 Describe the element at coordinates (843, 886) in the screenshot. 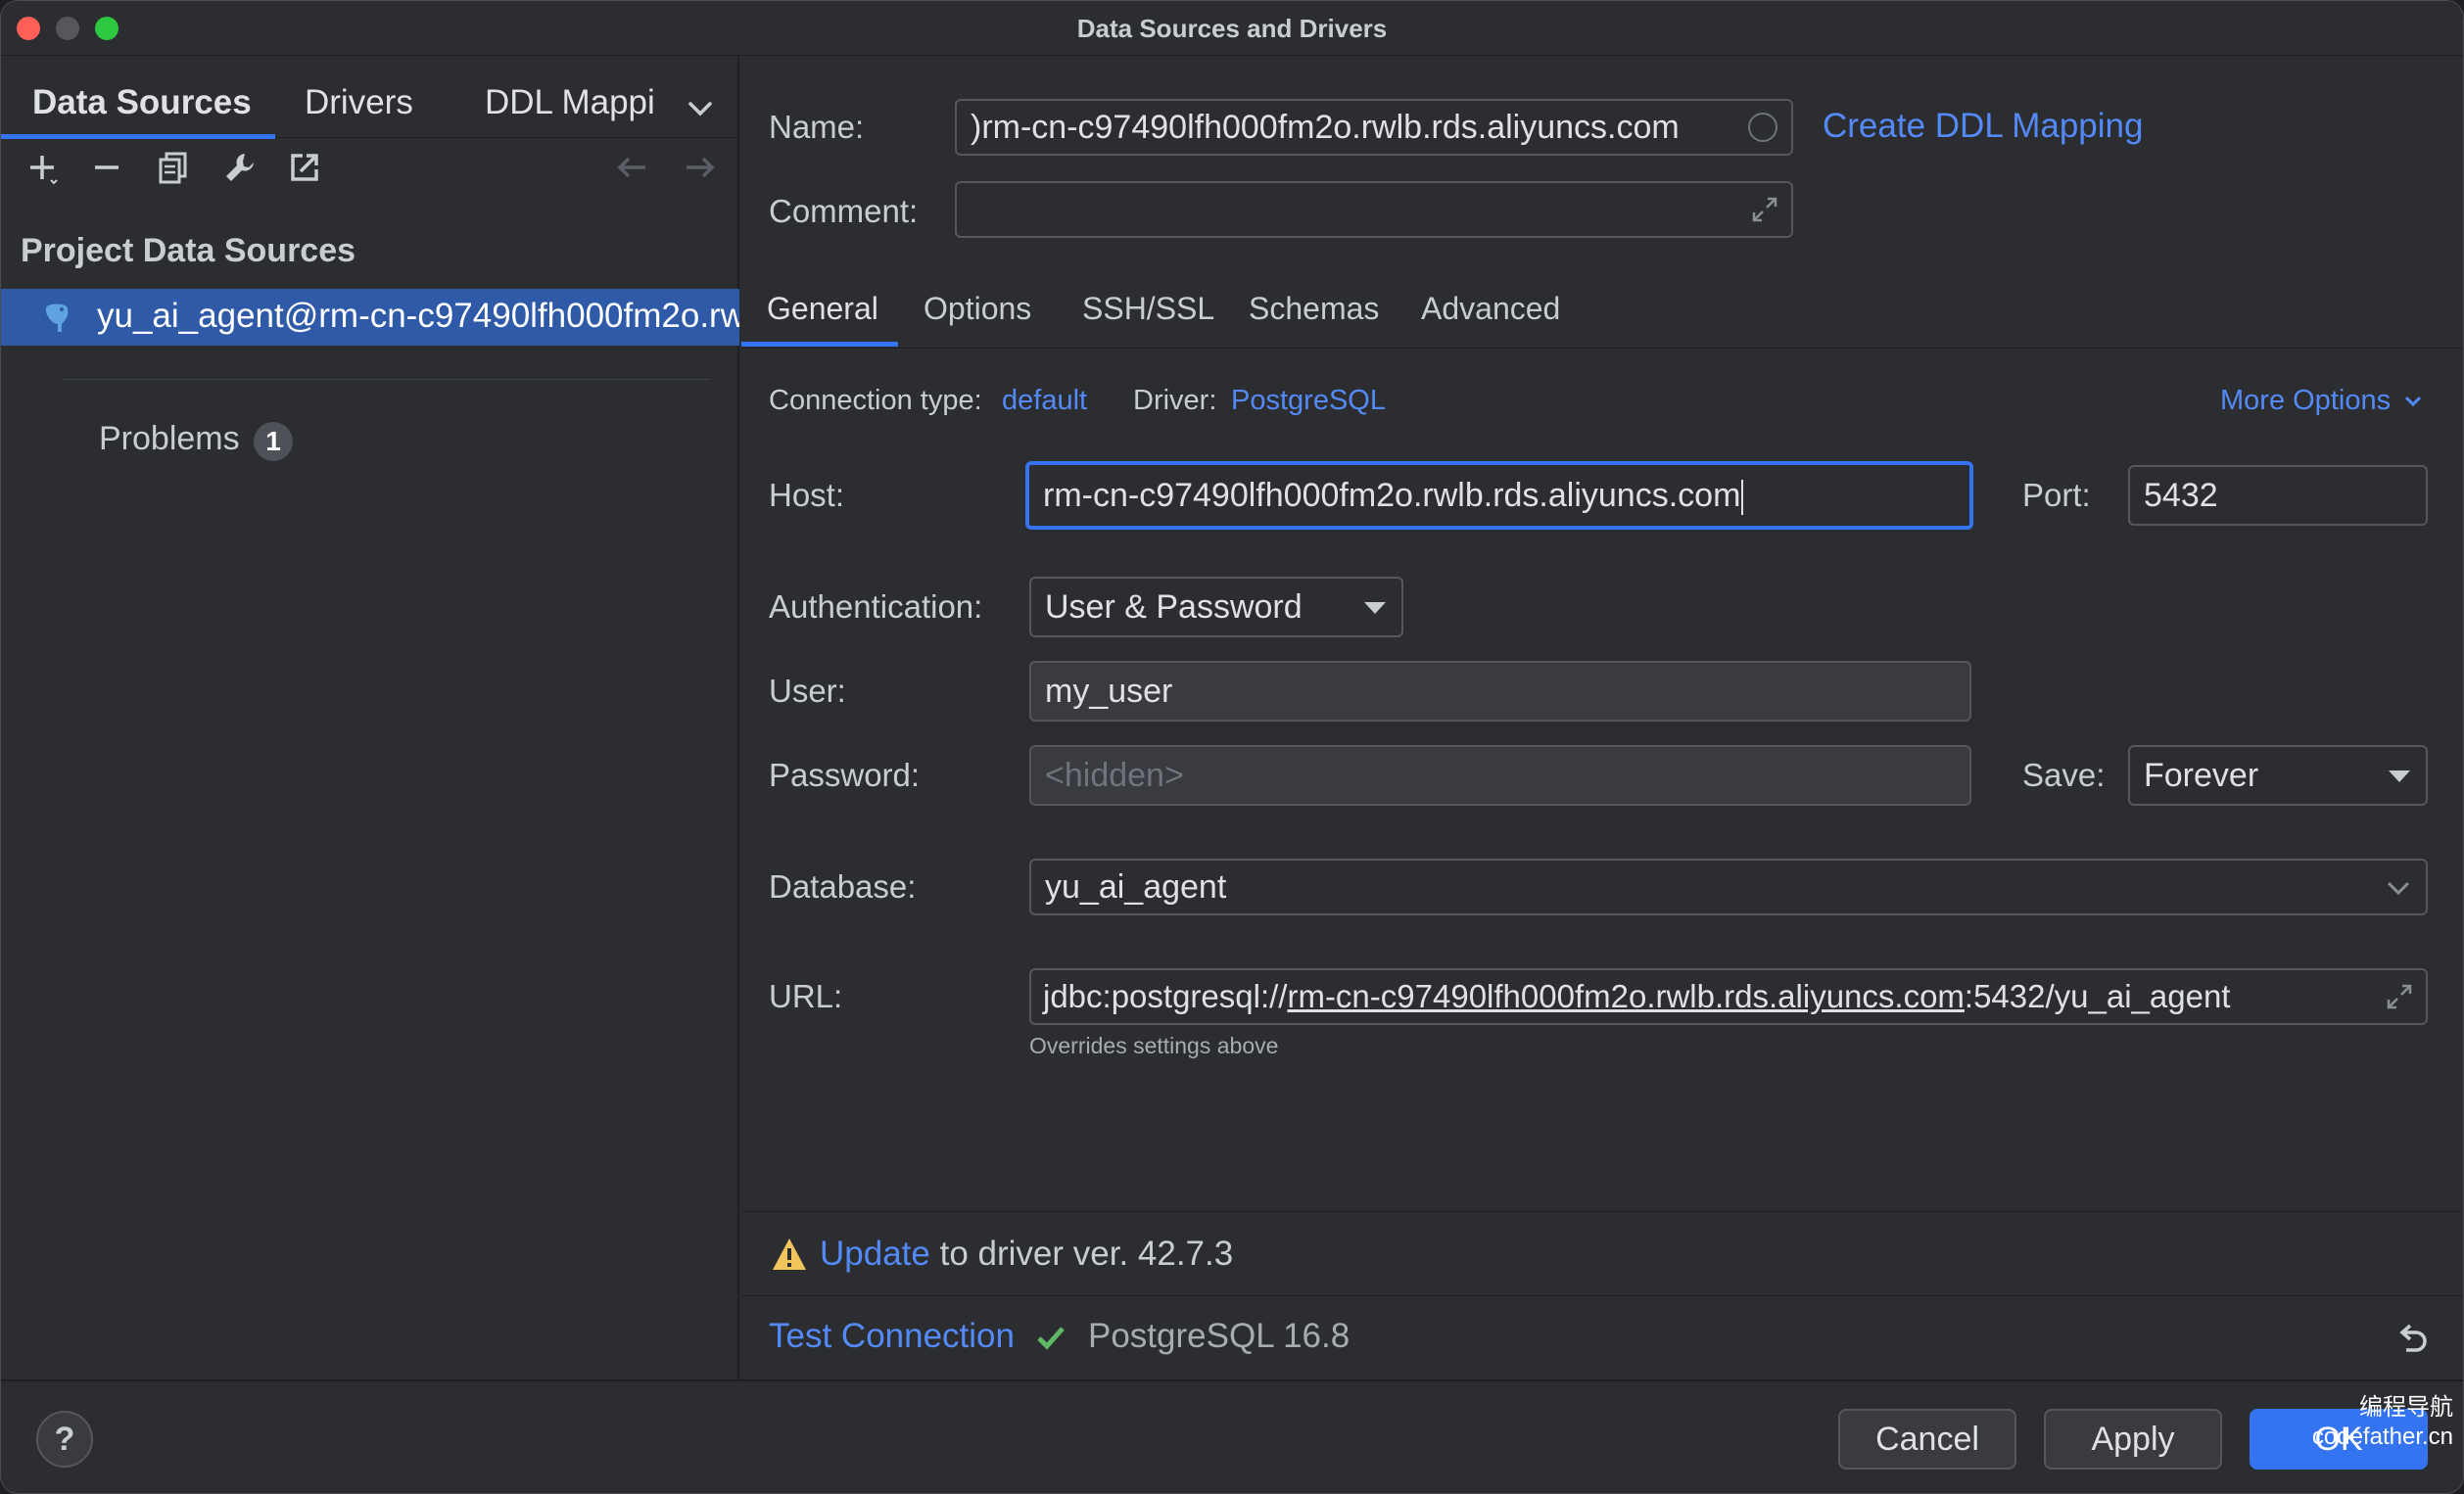

I see `database-label: Database:` at that location.